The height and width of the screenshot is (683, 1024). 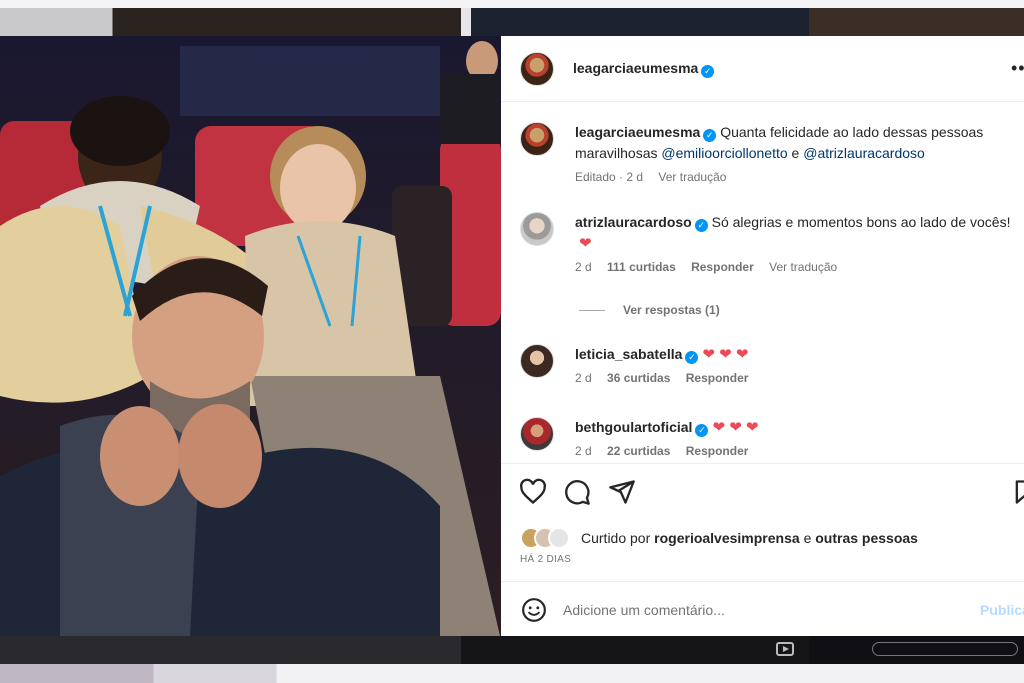 What do you see at coordinates (616, 538) in the screenshot?
I see `liked-by-prefix: Curtido por` at bounding box center [616, 538].